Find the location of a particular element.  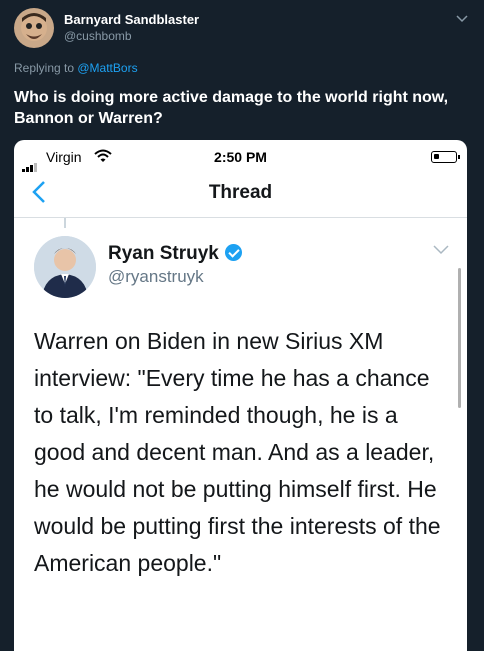

quoted-author-name: Ryan Struyk is located at coordinates (175, 254).